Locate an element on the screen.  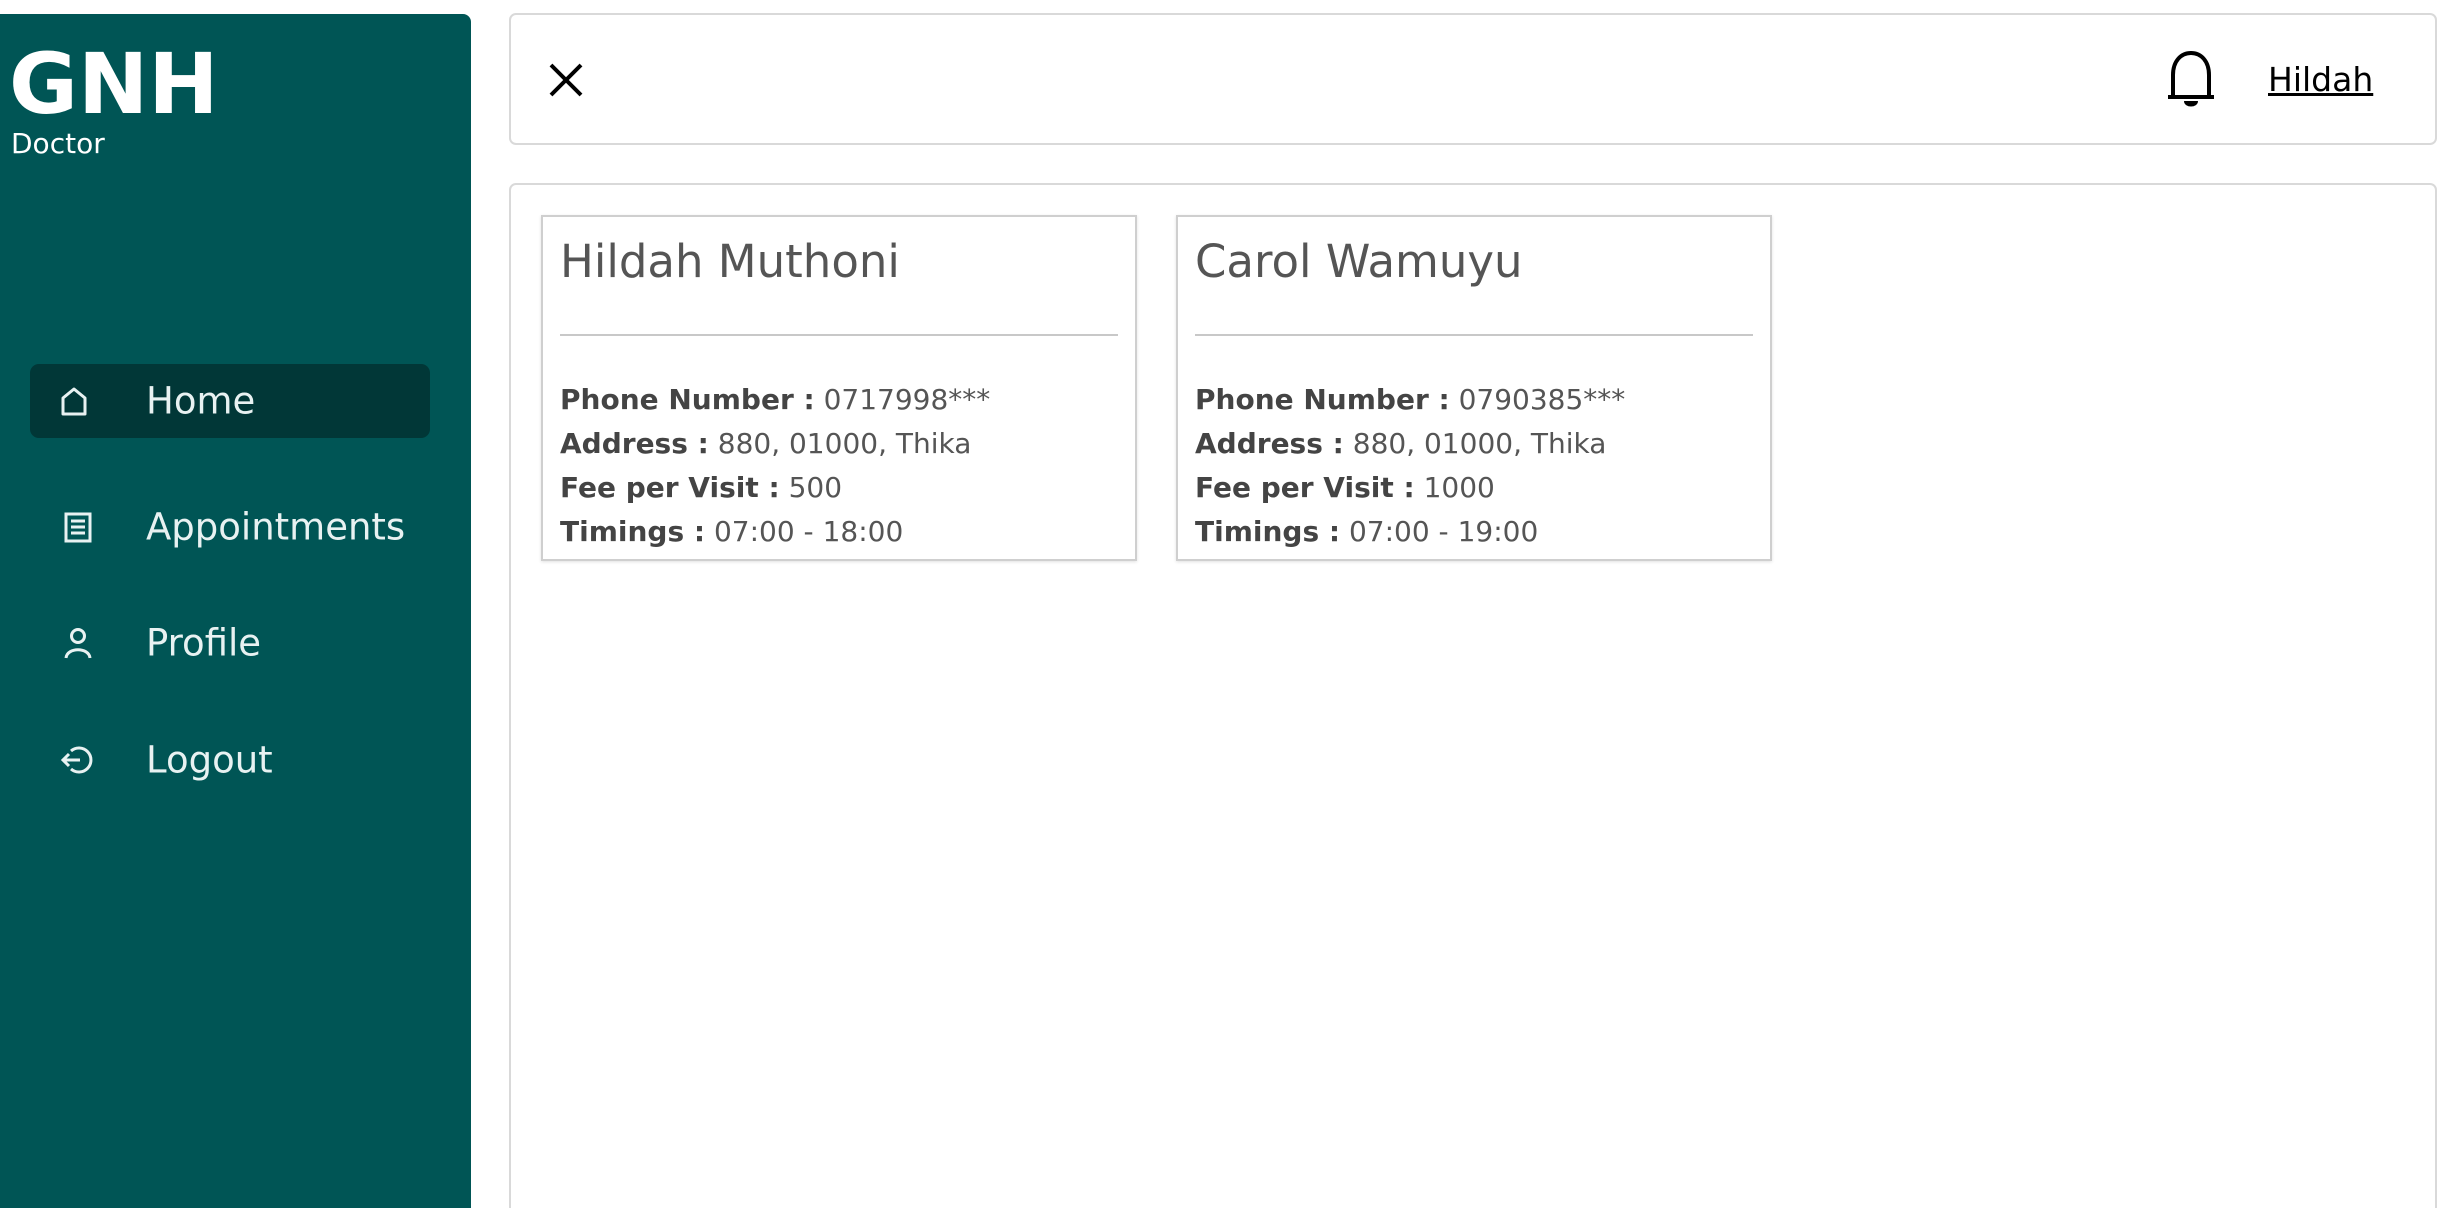
doctor-name: Hildah Muthoni is located at coordinates (730, 261).